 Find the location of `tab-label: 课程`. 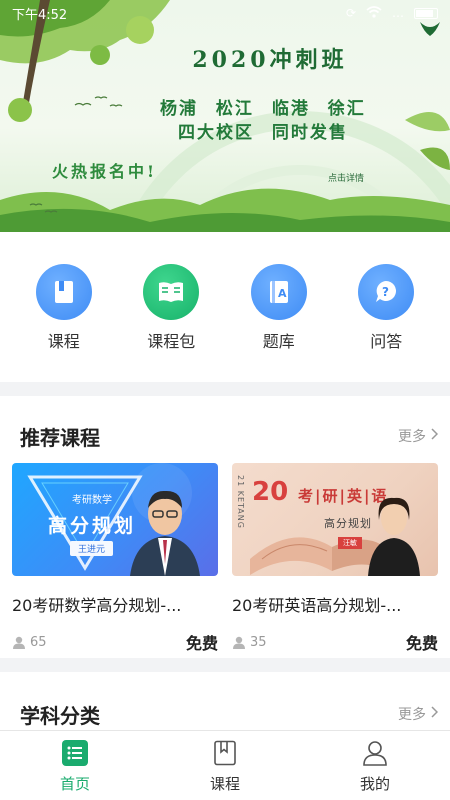

tab-label: 课程 is located at coordinates (224, 784).